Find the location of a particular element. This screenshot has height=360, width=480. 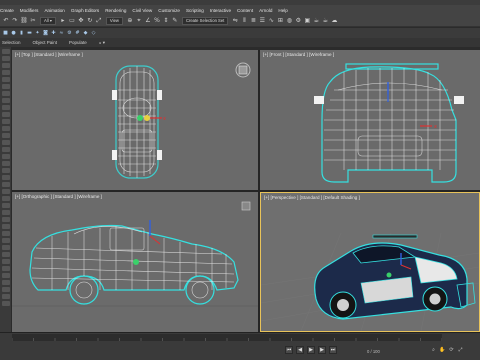

render-frame-icon: ▣ is located at coordinates (307, 21).